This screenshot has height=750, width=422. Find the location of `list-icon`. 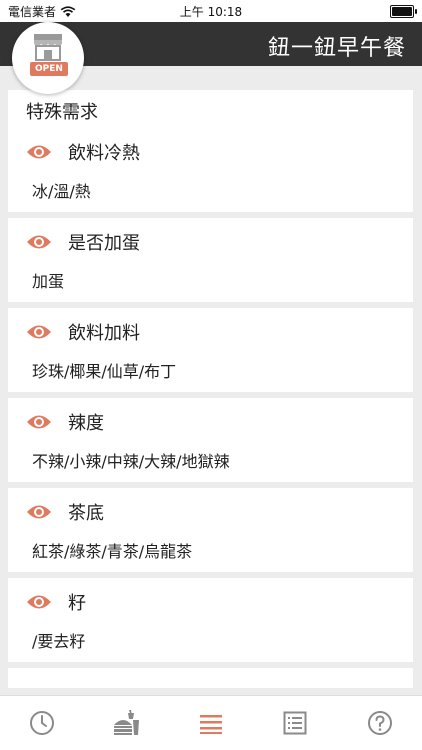

list-icon is located at coordinates (295, 723).